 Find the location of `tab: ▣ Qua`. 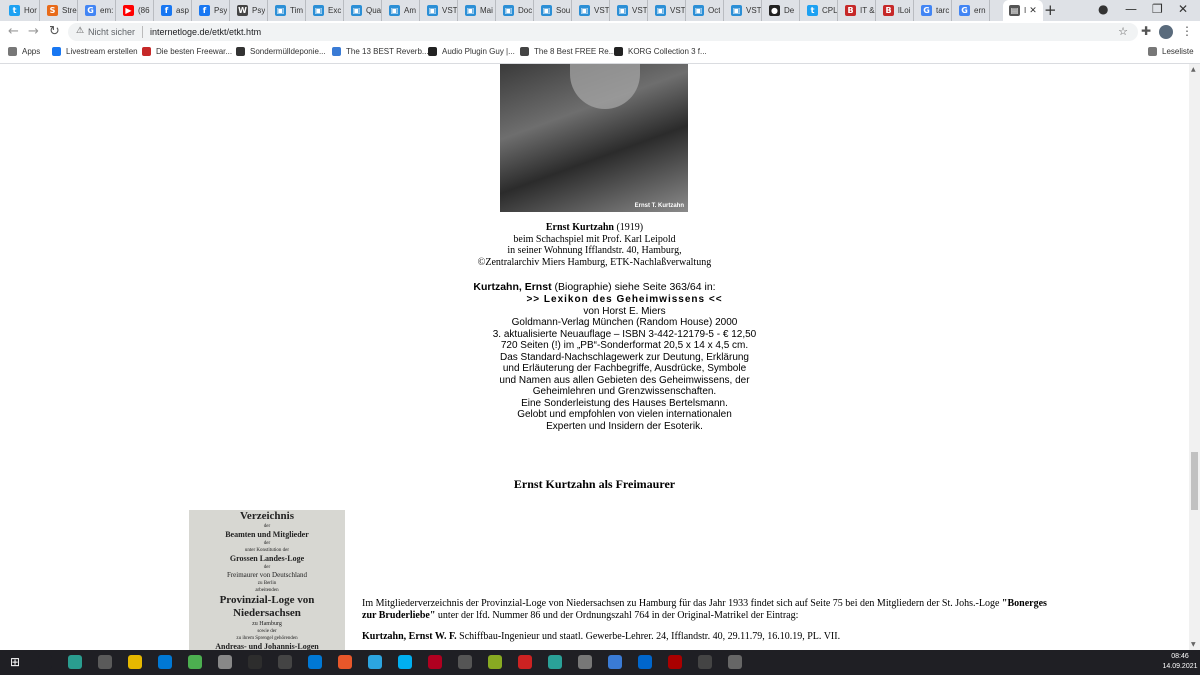

tab: ▣ Qua is located at coordinates (363, 10).